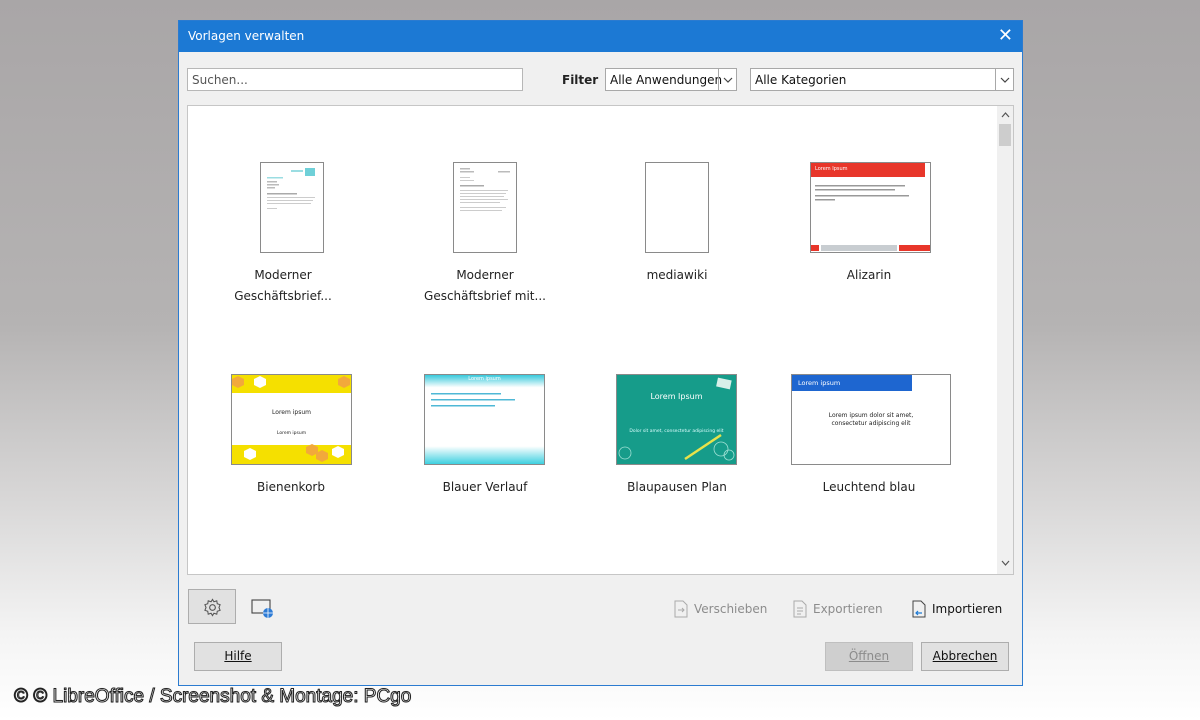  I want to click on settings-button, so click(212, 606).